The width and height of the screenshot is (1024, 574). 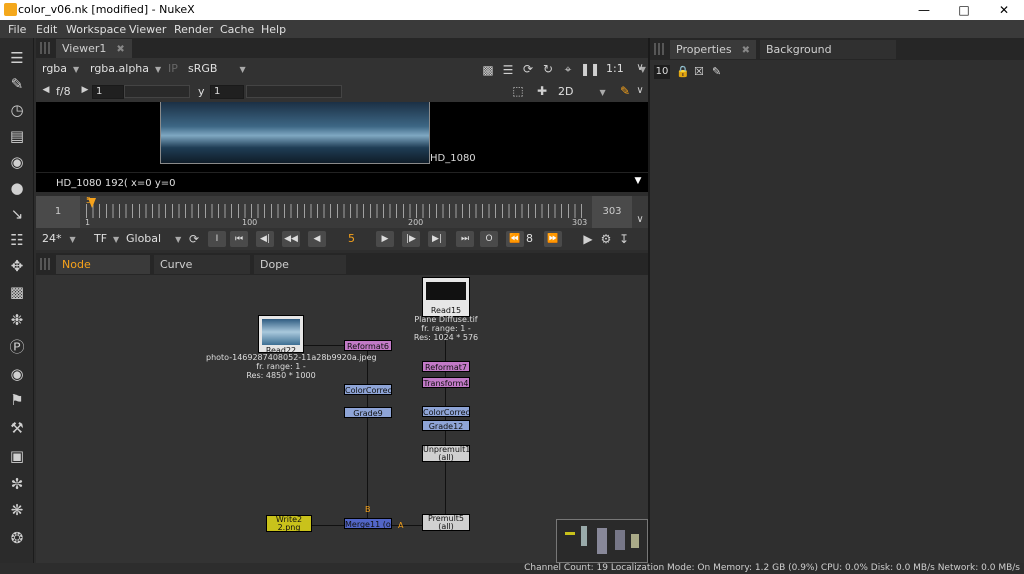 I want to click on read22-node: Read22, so click(x=281, y=335).